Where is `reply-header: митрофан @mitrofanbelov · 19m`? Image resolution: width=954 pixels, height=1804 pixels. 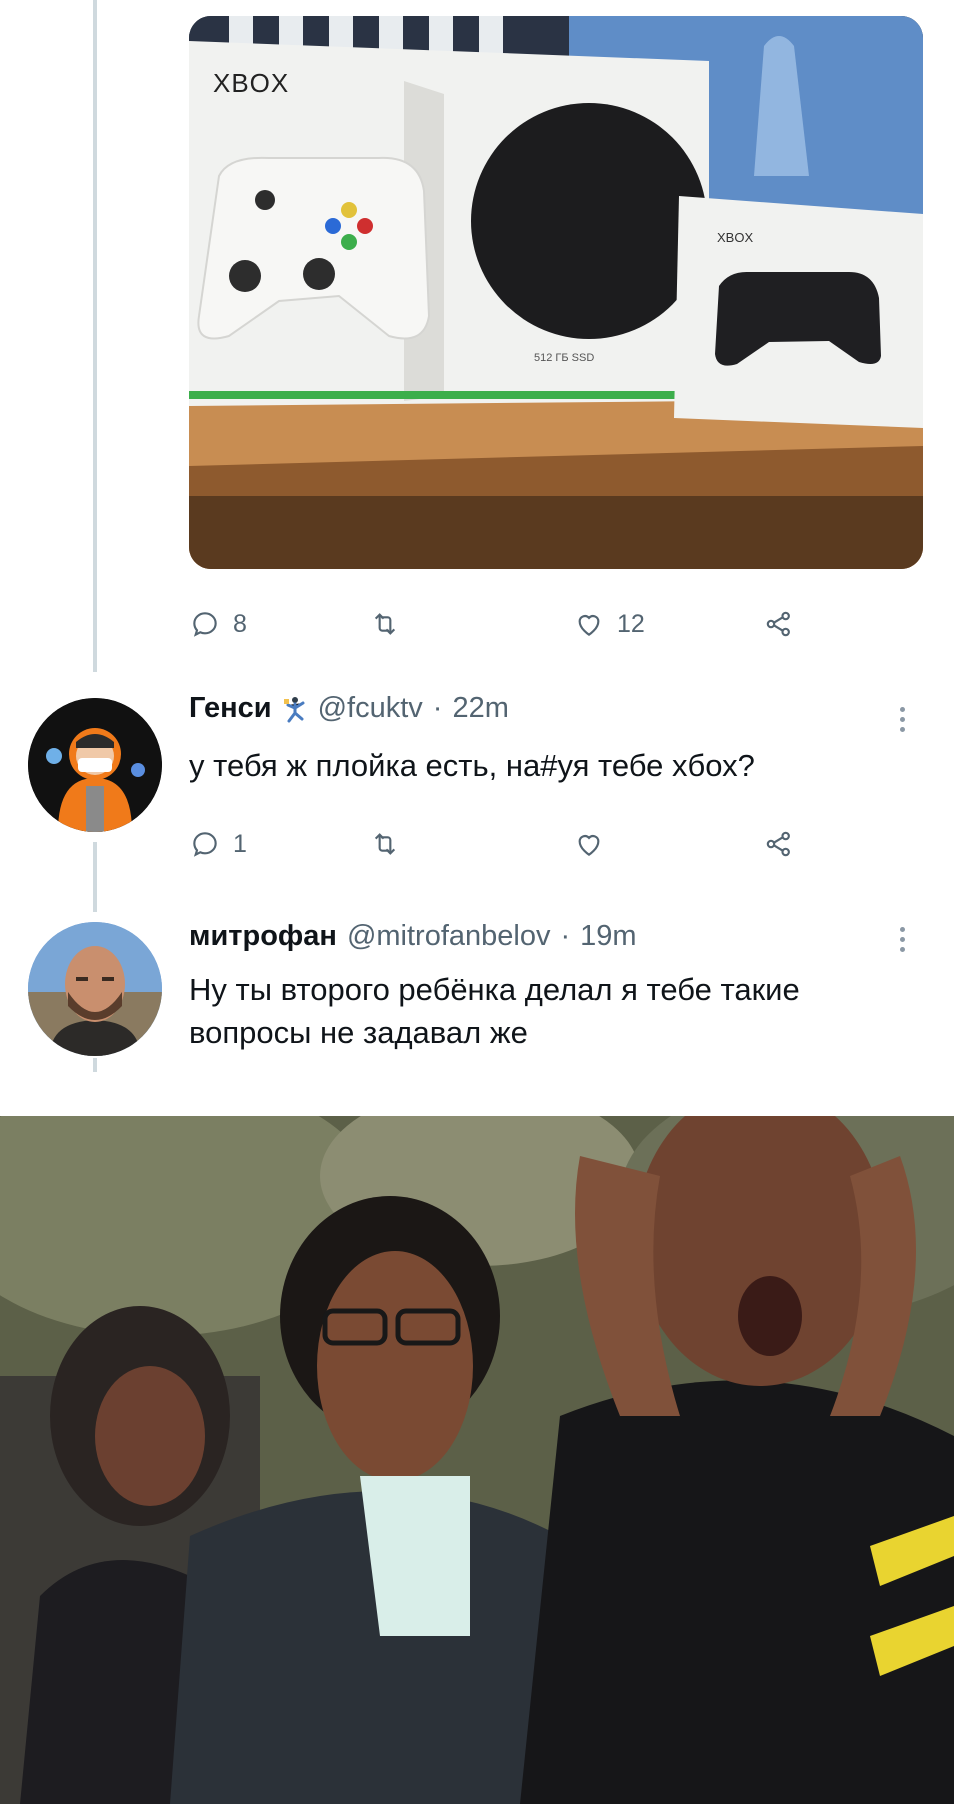
reply-header: митрофан @mitrofanbelov · 19m is located at coordinates (413, 936).